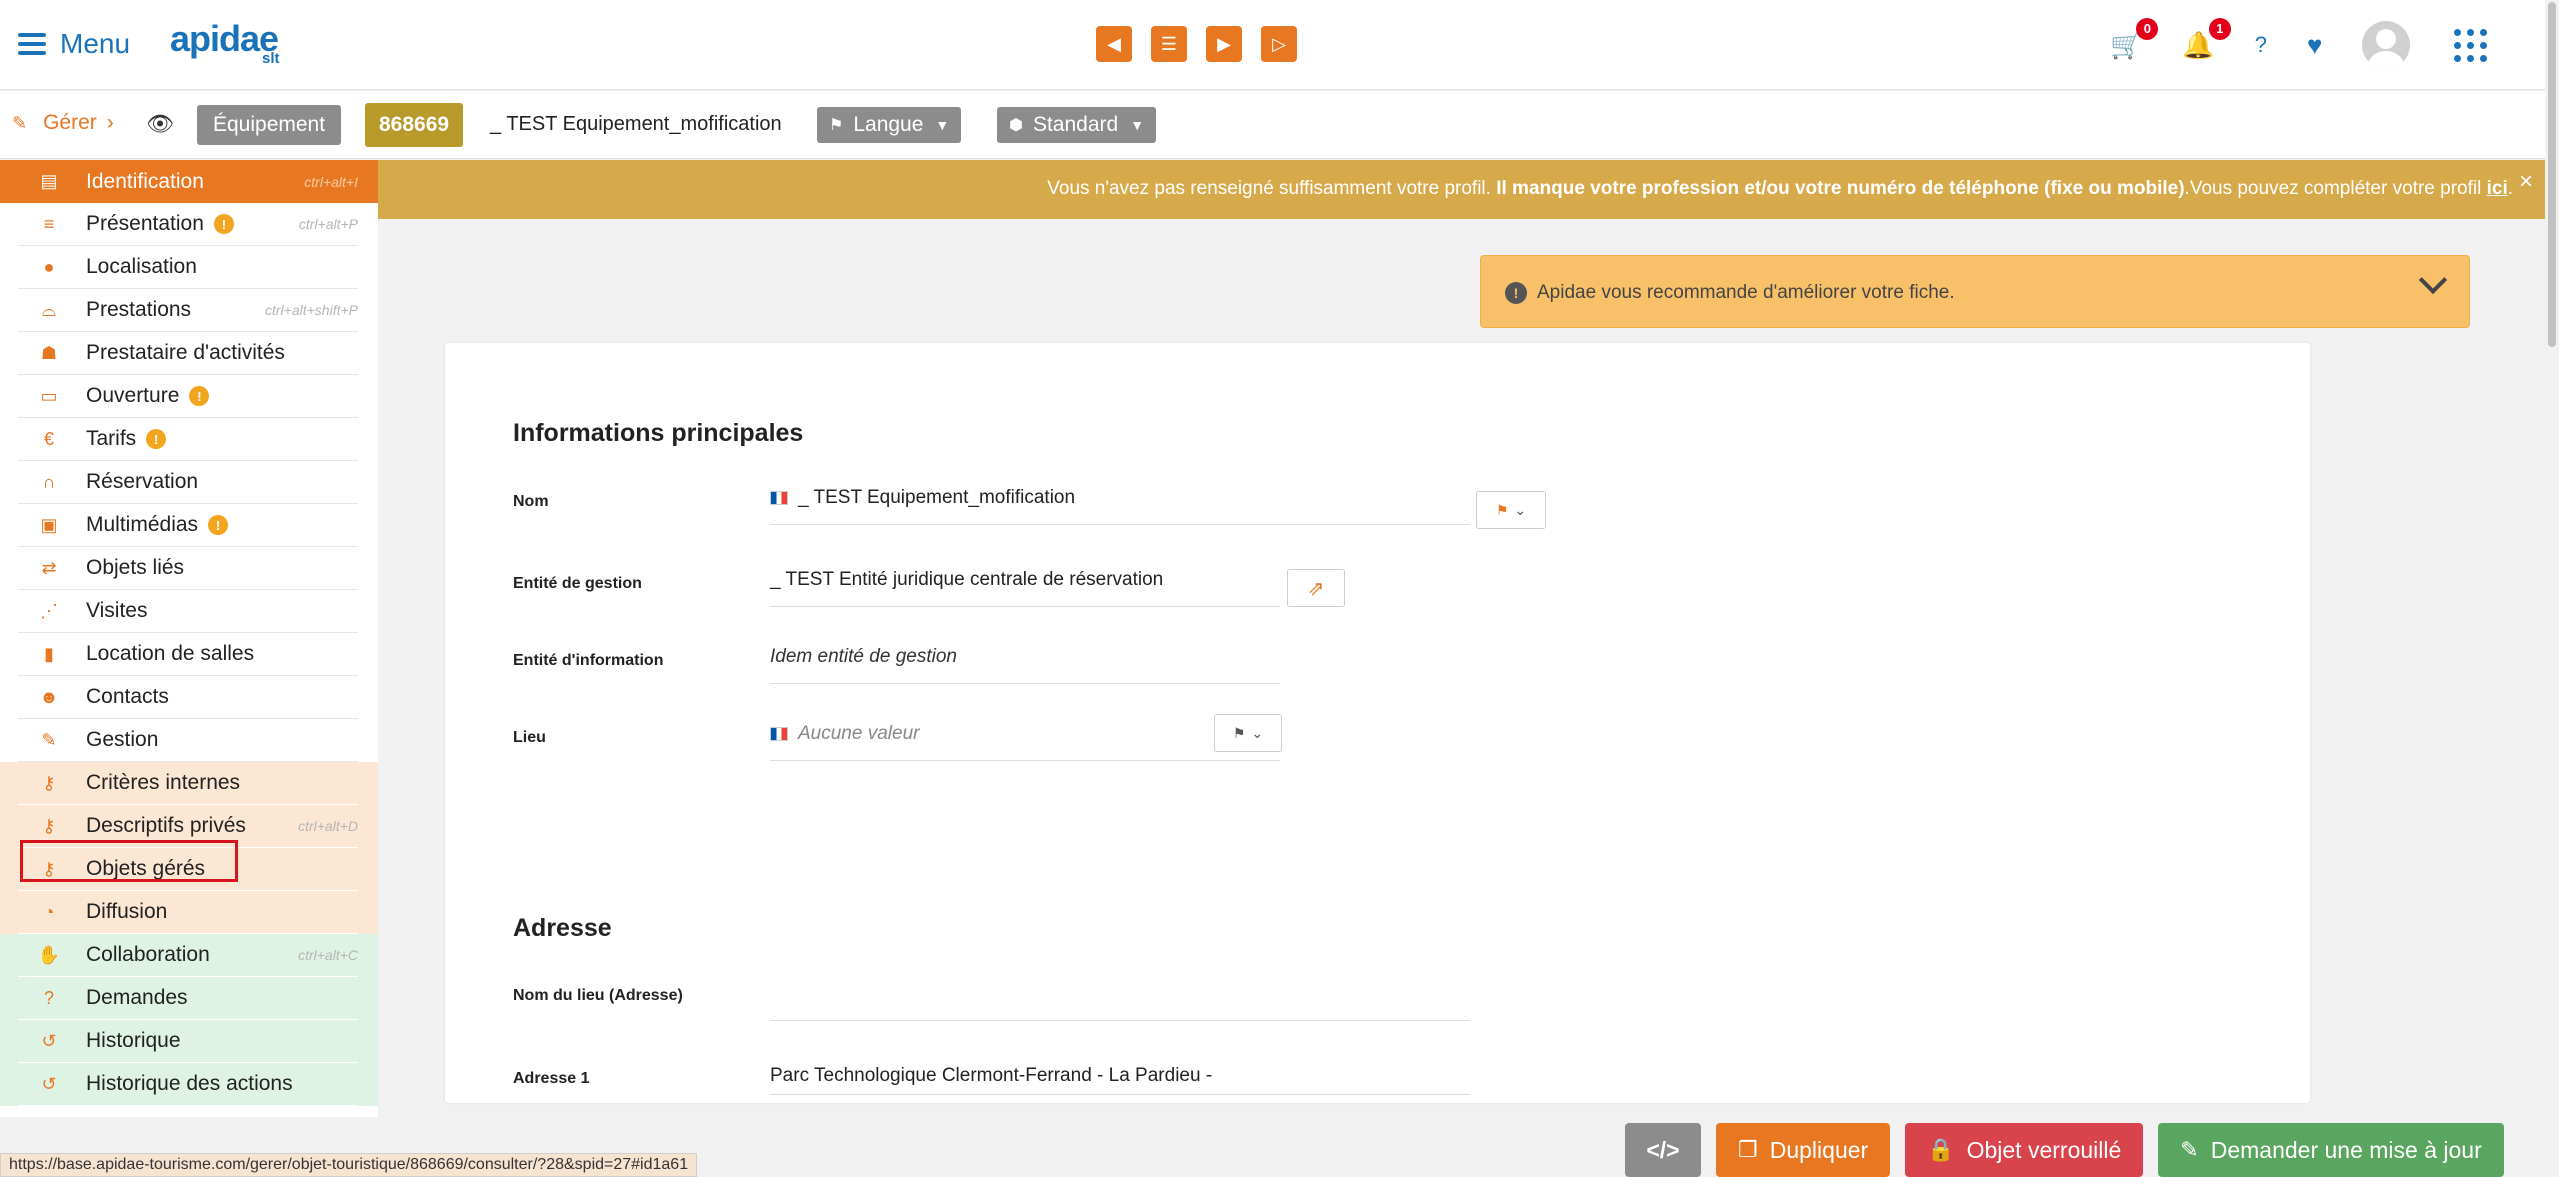 The image size is (2559, 1177). I want to click on sidebar-item-localisation: ● Localisation, so click(189, 267).